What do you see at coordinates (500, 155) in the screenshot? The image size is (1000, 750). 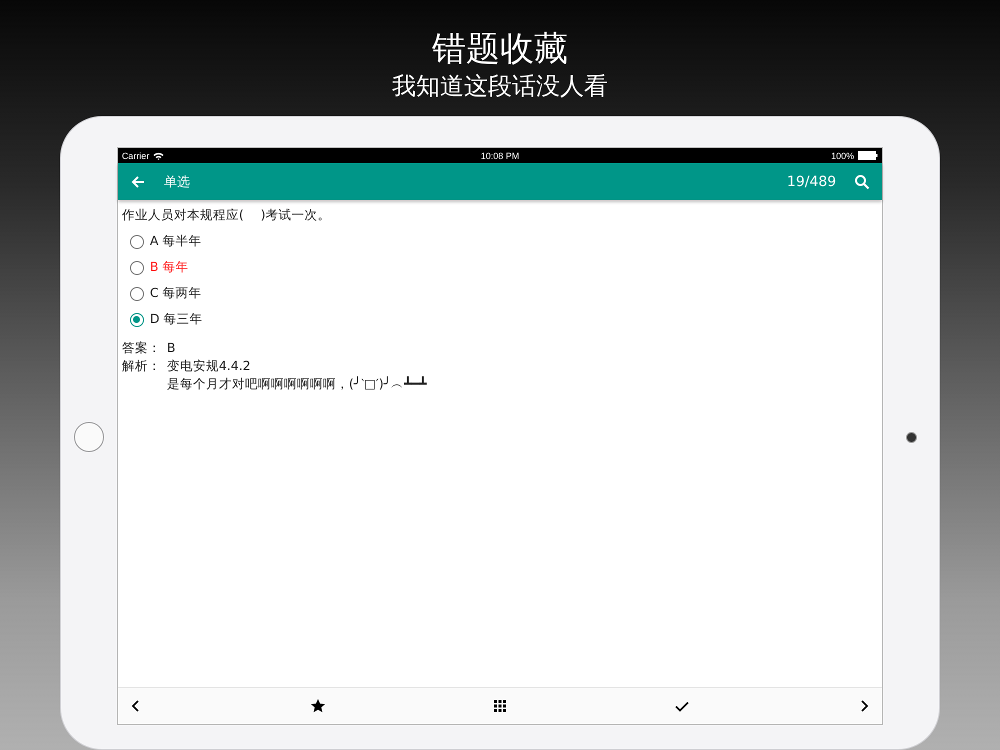 I see `clock: 10:08 PM` at bounding box center [500, 155].